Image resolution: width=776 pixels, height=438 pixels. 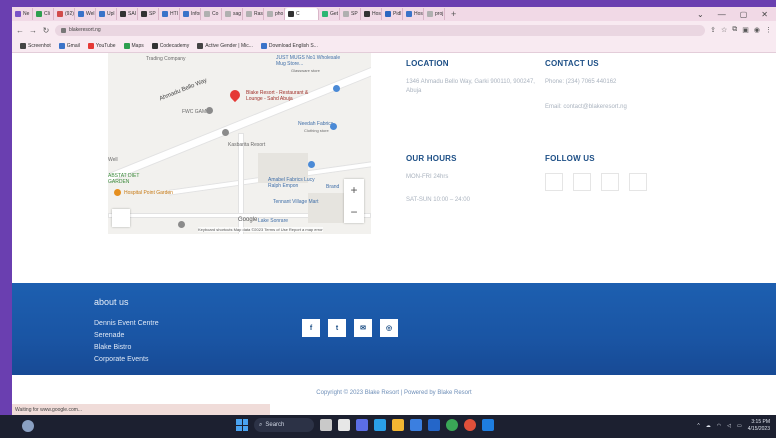 What do you see at coordinates (757, 30) in the screenshot?
I see `profile-icon: ◉` at bounding box center [757, 30].